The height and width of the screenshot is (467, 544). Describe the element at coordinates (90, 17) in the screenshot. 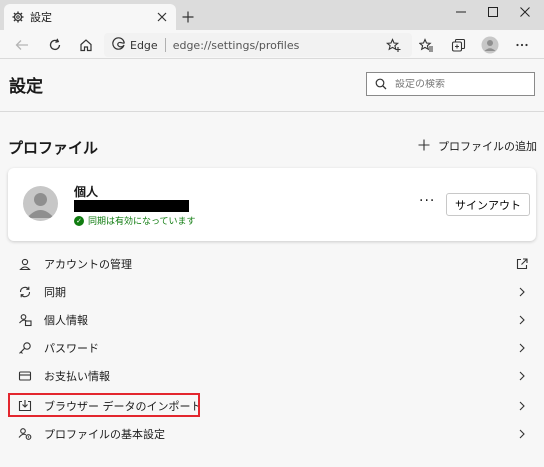

I see `tab-settings: 設定` at that location.